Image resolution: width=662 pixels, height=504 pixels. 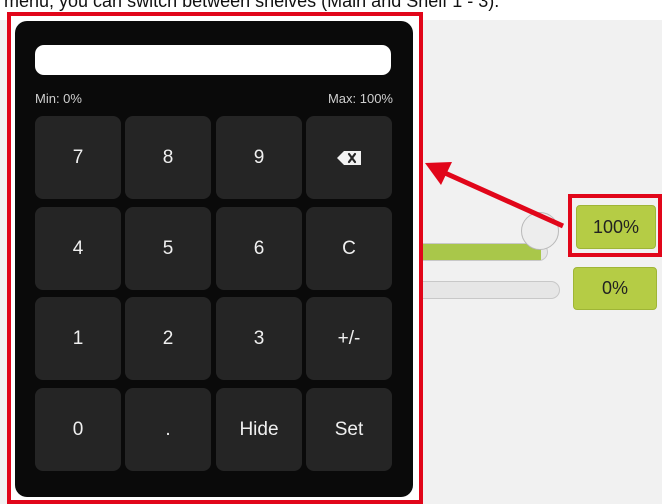 What do you see at coordinates (495, 195) in the screenshot?
I see `pointer-arrow` at bounding box center [495, 195].